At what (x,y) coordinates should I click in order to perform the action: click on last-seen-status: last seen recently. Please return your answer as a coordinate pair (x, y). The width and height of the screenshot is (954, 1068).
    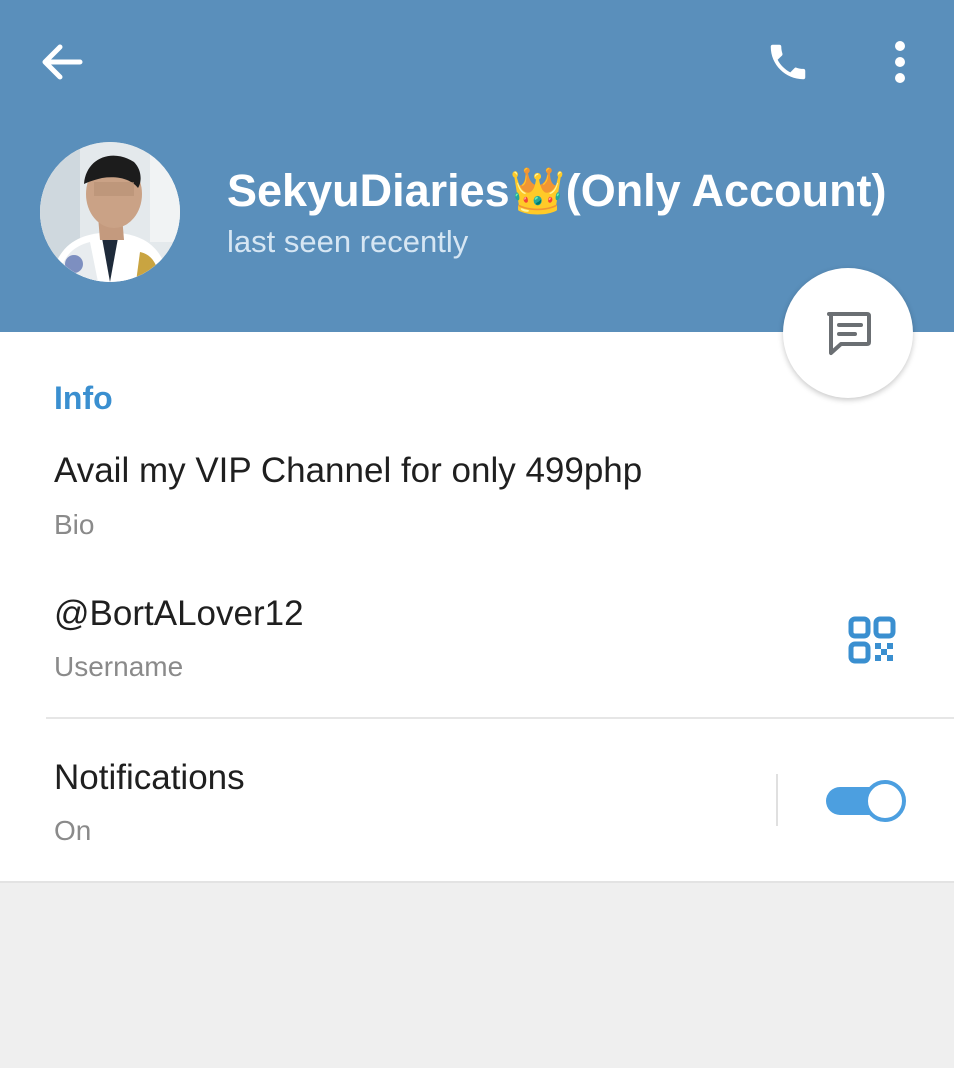
    Looking at the image, I should click on (348, 241).